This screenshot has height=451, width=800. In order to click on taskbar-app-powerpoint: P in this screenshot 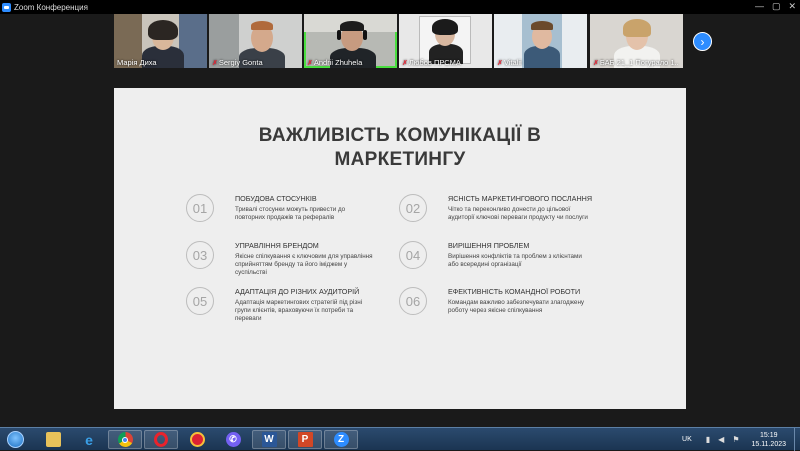, I will do `click(305, 439)`.